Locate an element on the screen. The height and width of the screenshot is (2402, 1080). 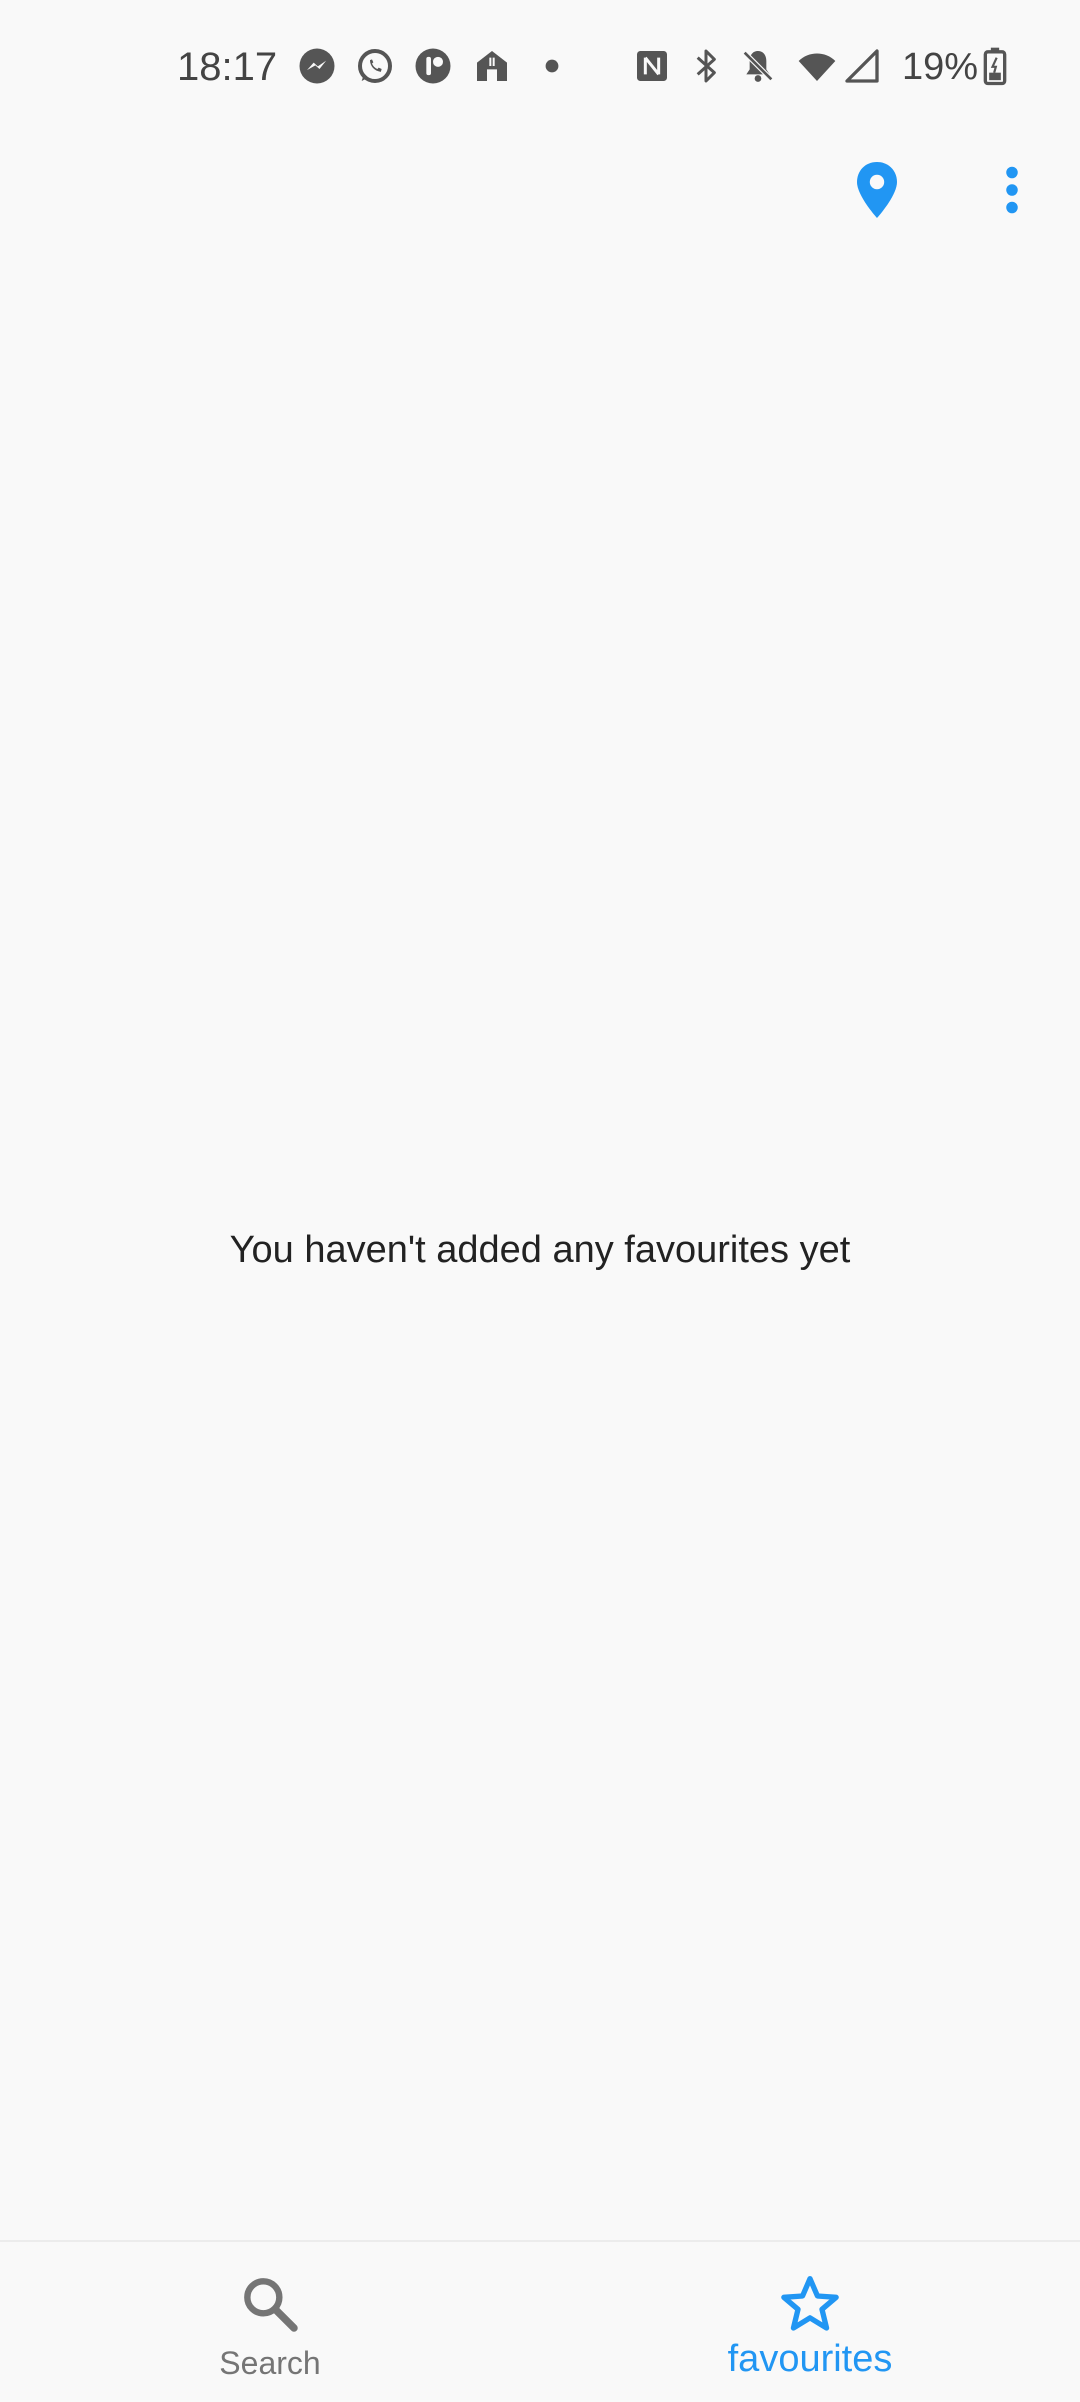
app-bar is located at coordinates (540, 185).